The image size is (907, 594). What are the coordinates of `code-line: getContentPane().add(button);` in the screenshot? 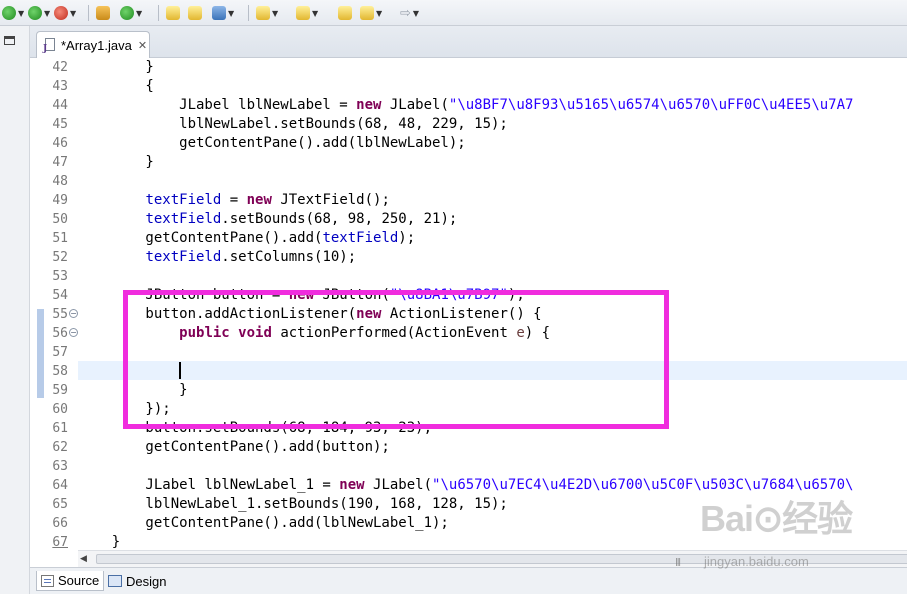 It's located at (233, 447).